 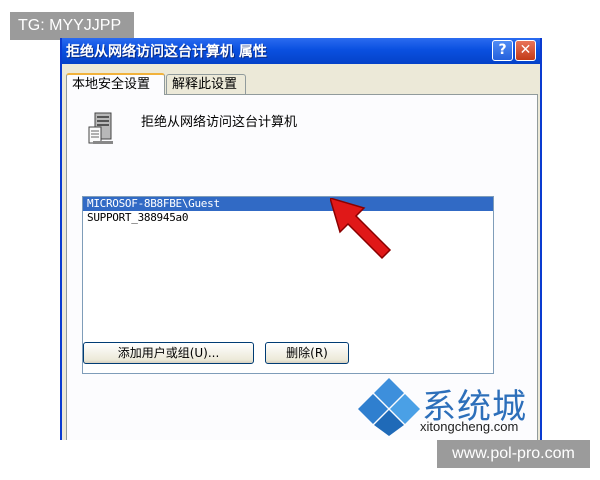 I want to click on brand-logo: 系统城 xitongcheng.com, so click(x=448, y=407).